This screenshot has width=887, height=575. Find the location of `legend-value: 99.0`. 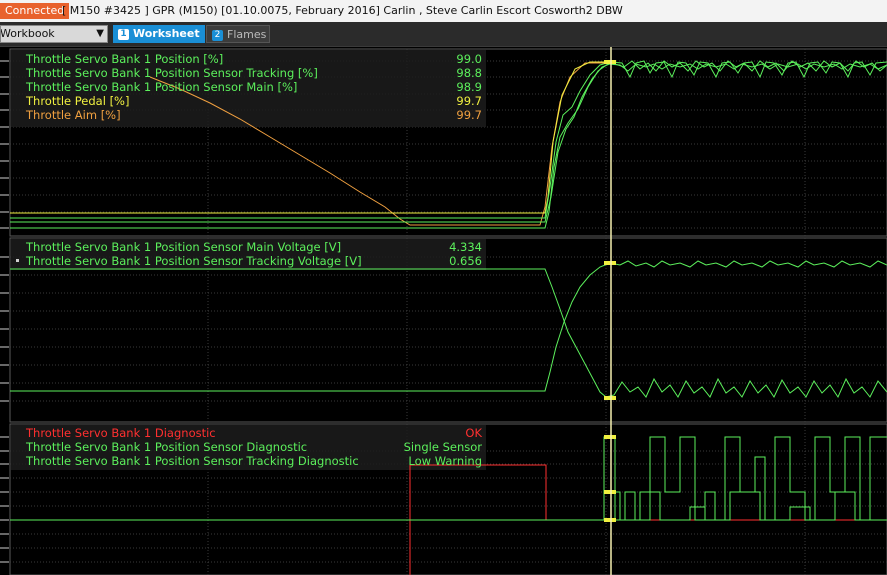

legend-value: 99.0 is located at coordinates (469, 59).